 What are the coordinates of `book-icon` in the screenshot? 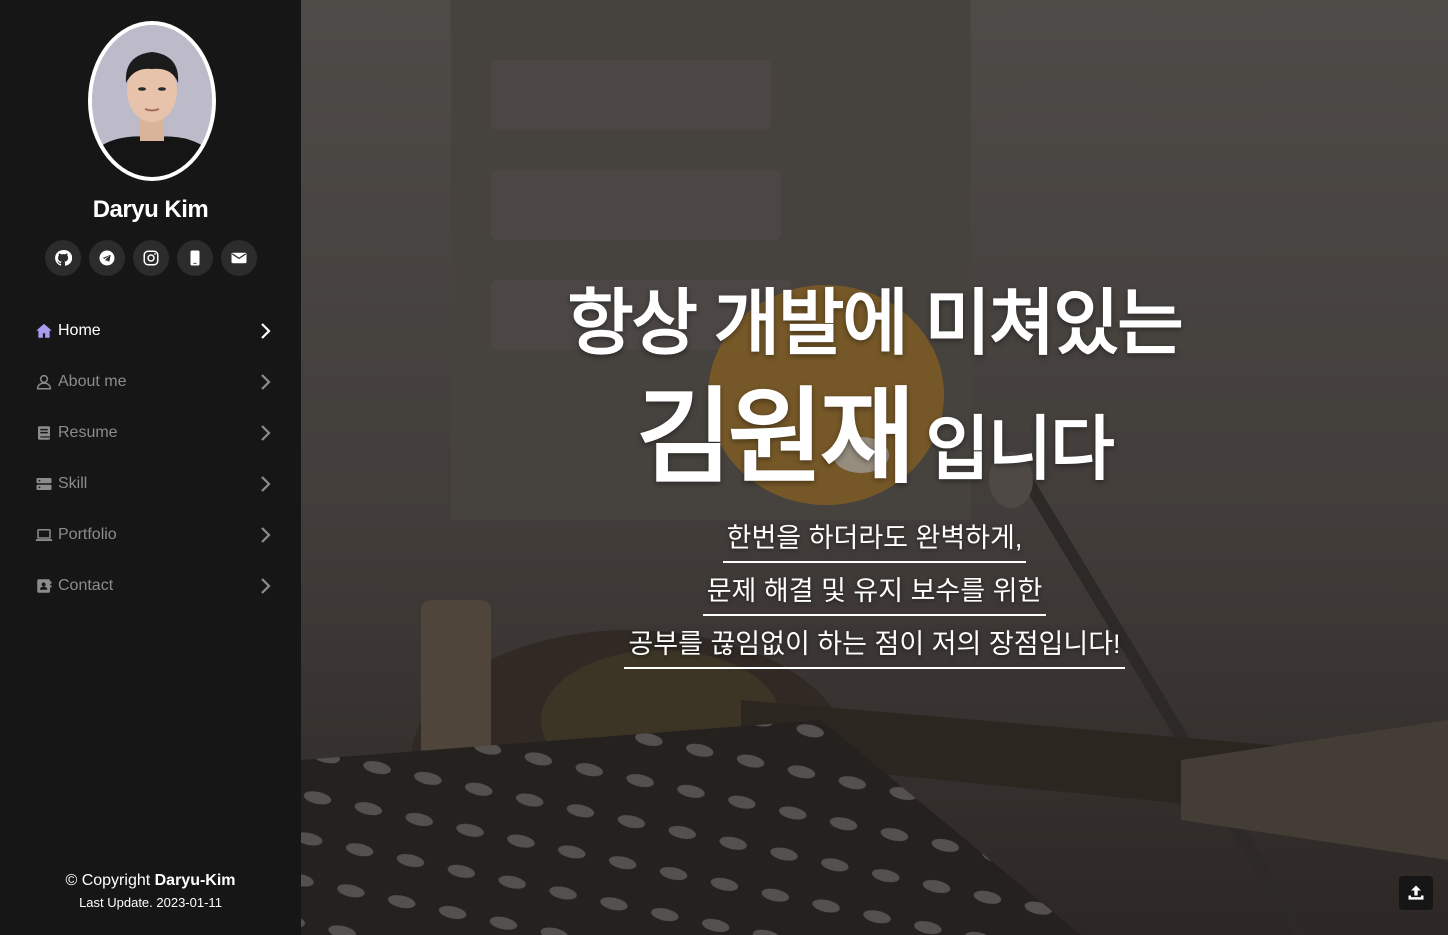 It's located at (44, 433).